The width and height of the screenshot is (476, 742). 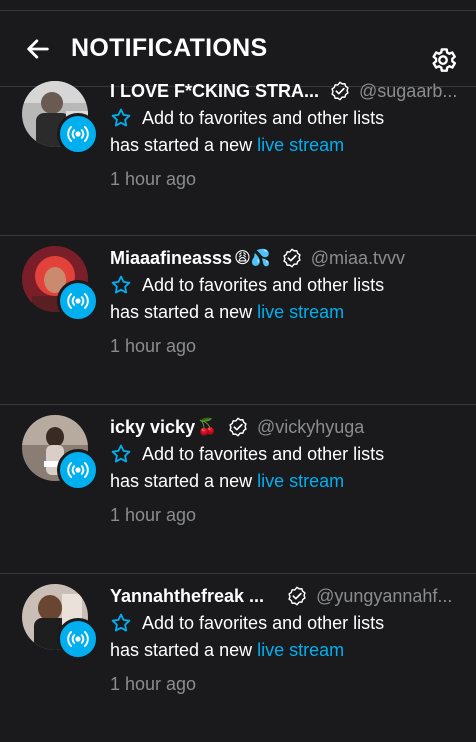 What do you see at coordinates (171, 258) in the screenshot?
I see `display-name: Miaaafineasss` at bounding box center [171, 258].